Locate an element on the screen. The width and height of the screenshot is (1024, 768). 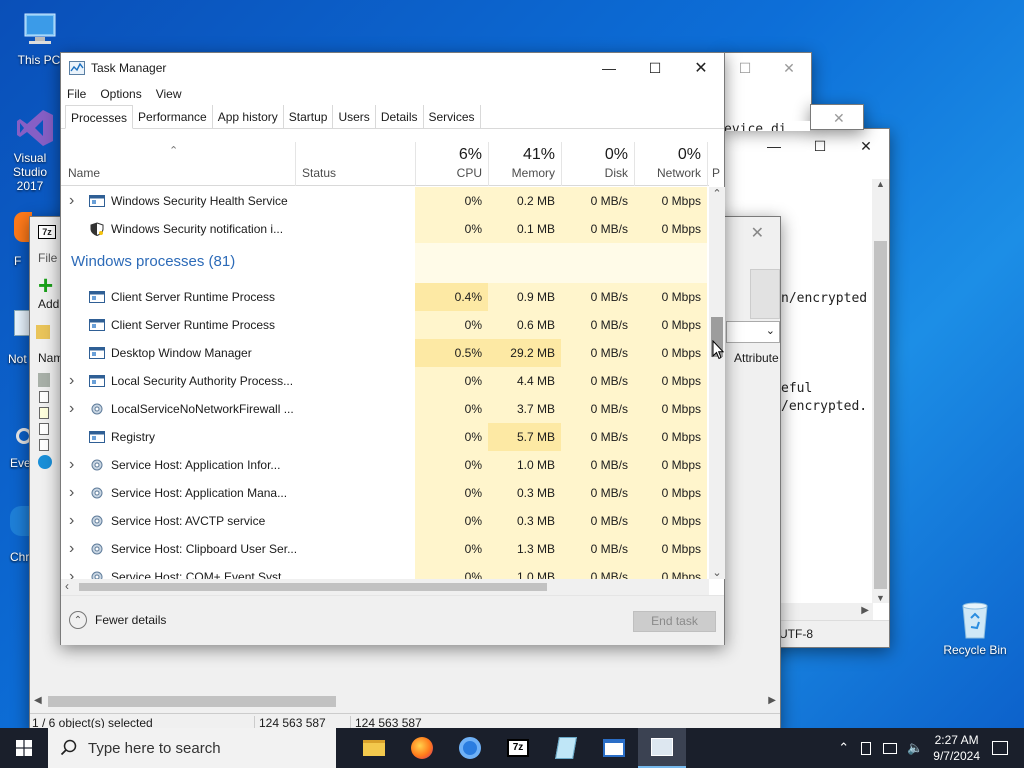
end-task-button: End task is located at coordinates (674, 621).